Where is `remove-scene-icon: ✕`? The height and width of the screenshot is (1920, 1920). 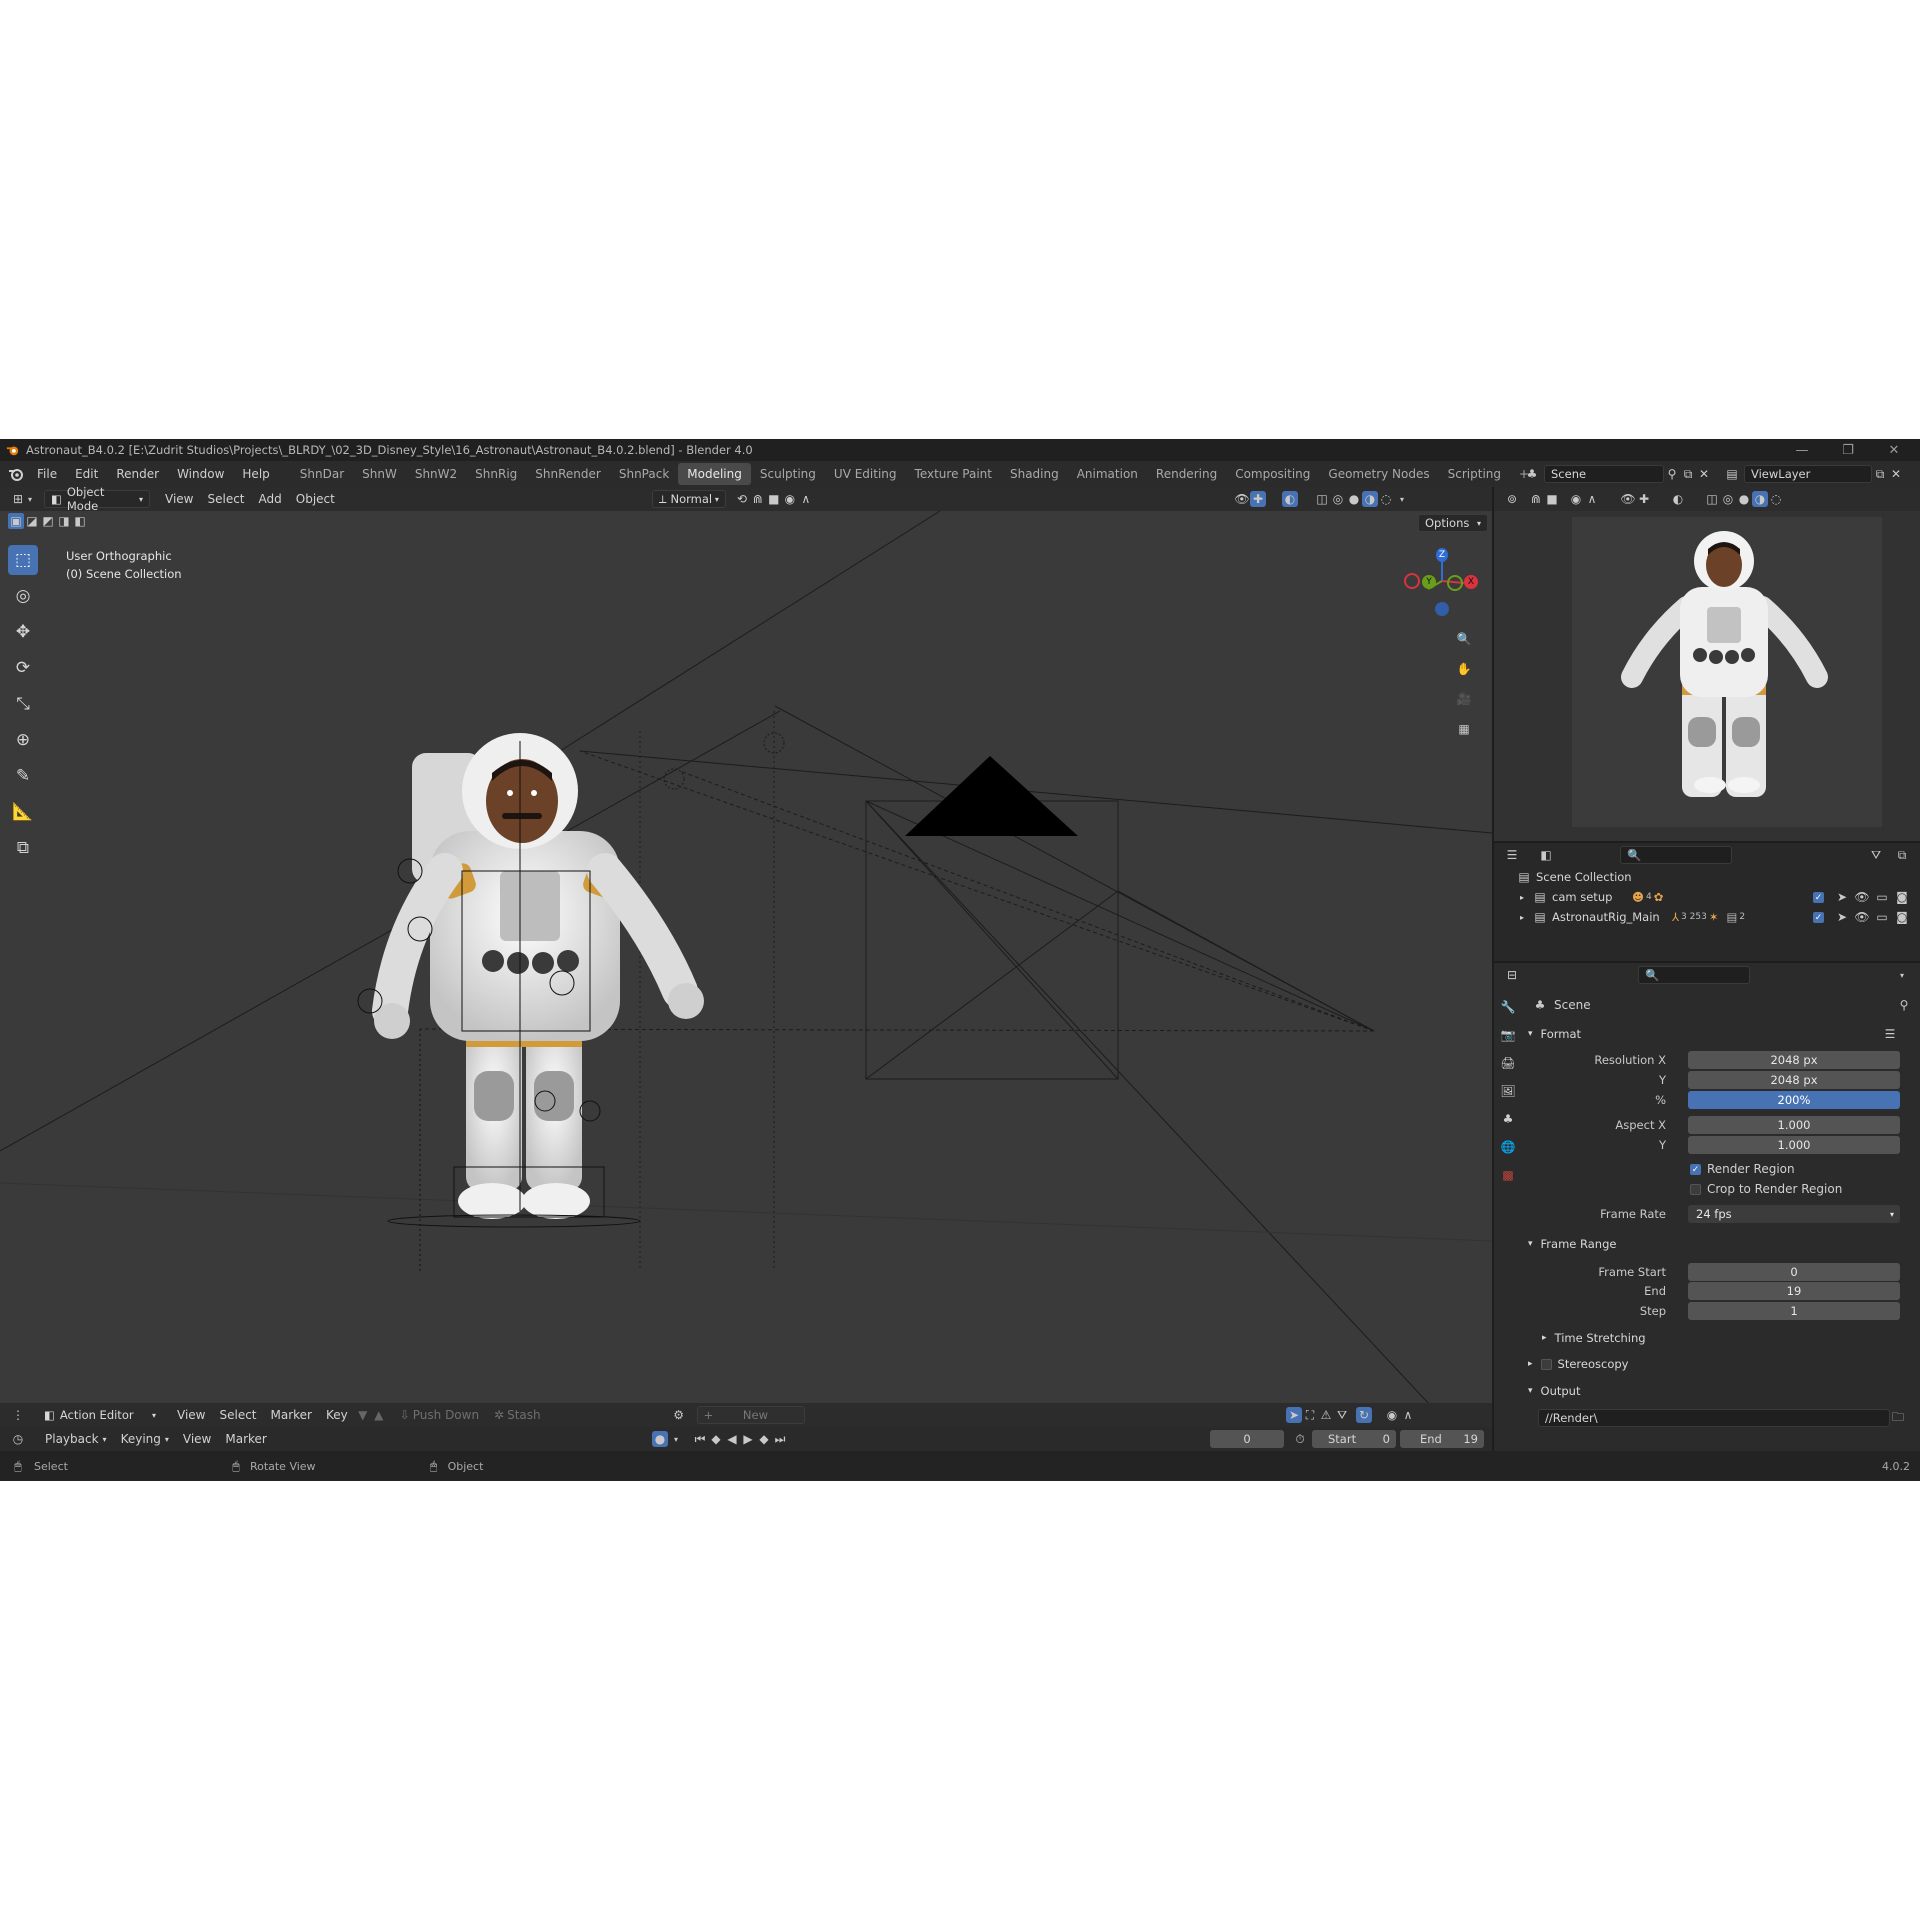 remove-scene-icon: ✕ is located at coordinates (1704, 474).